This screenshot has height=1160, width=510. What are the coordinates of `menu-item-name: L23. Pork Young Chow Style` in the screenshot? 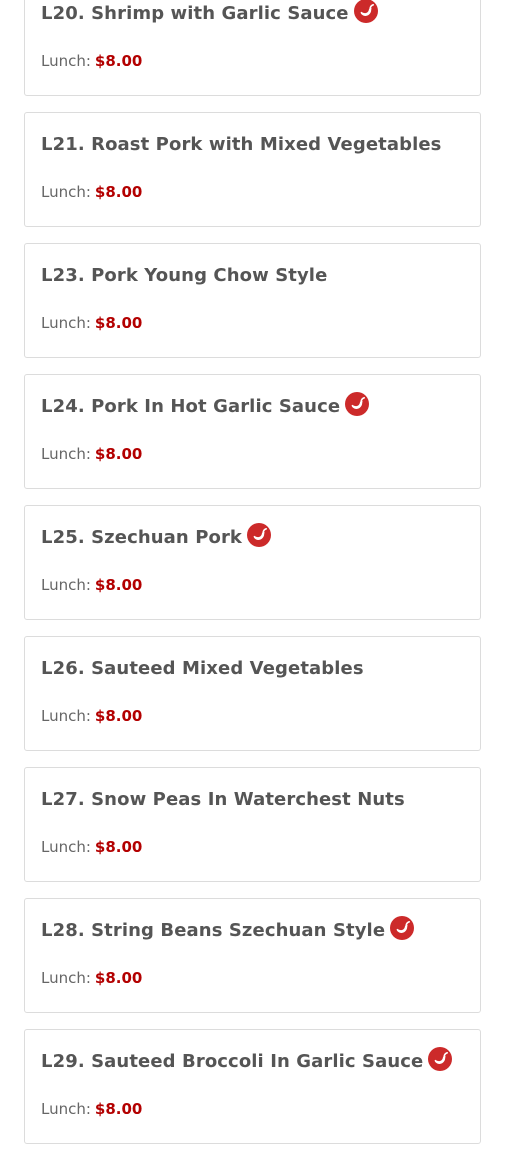 It's located at (184, 275).